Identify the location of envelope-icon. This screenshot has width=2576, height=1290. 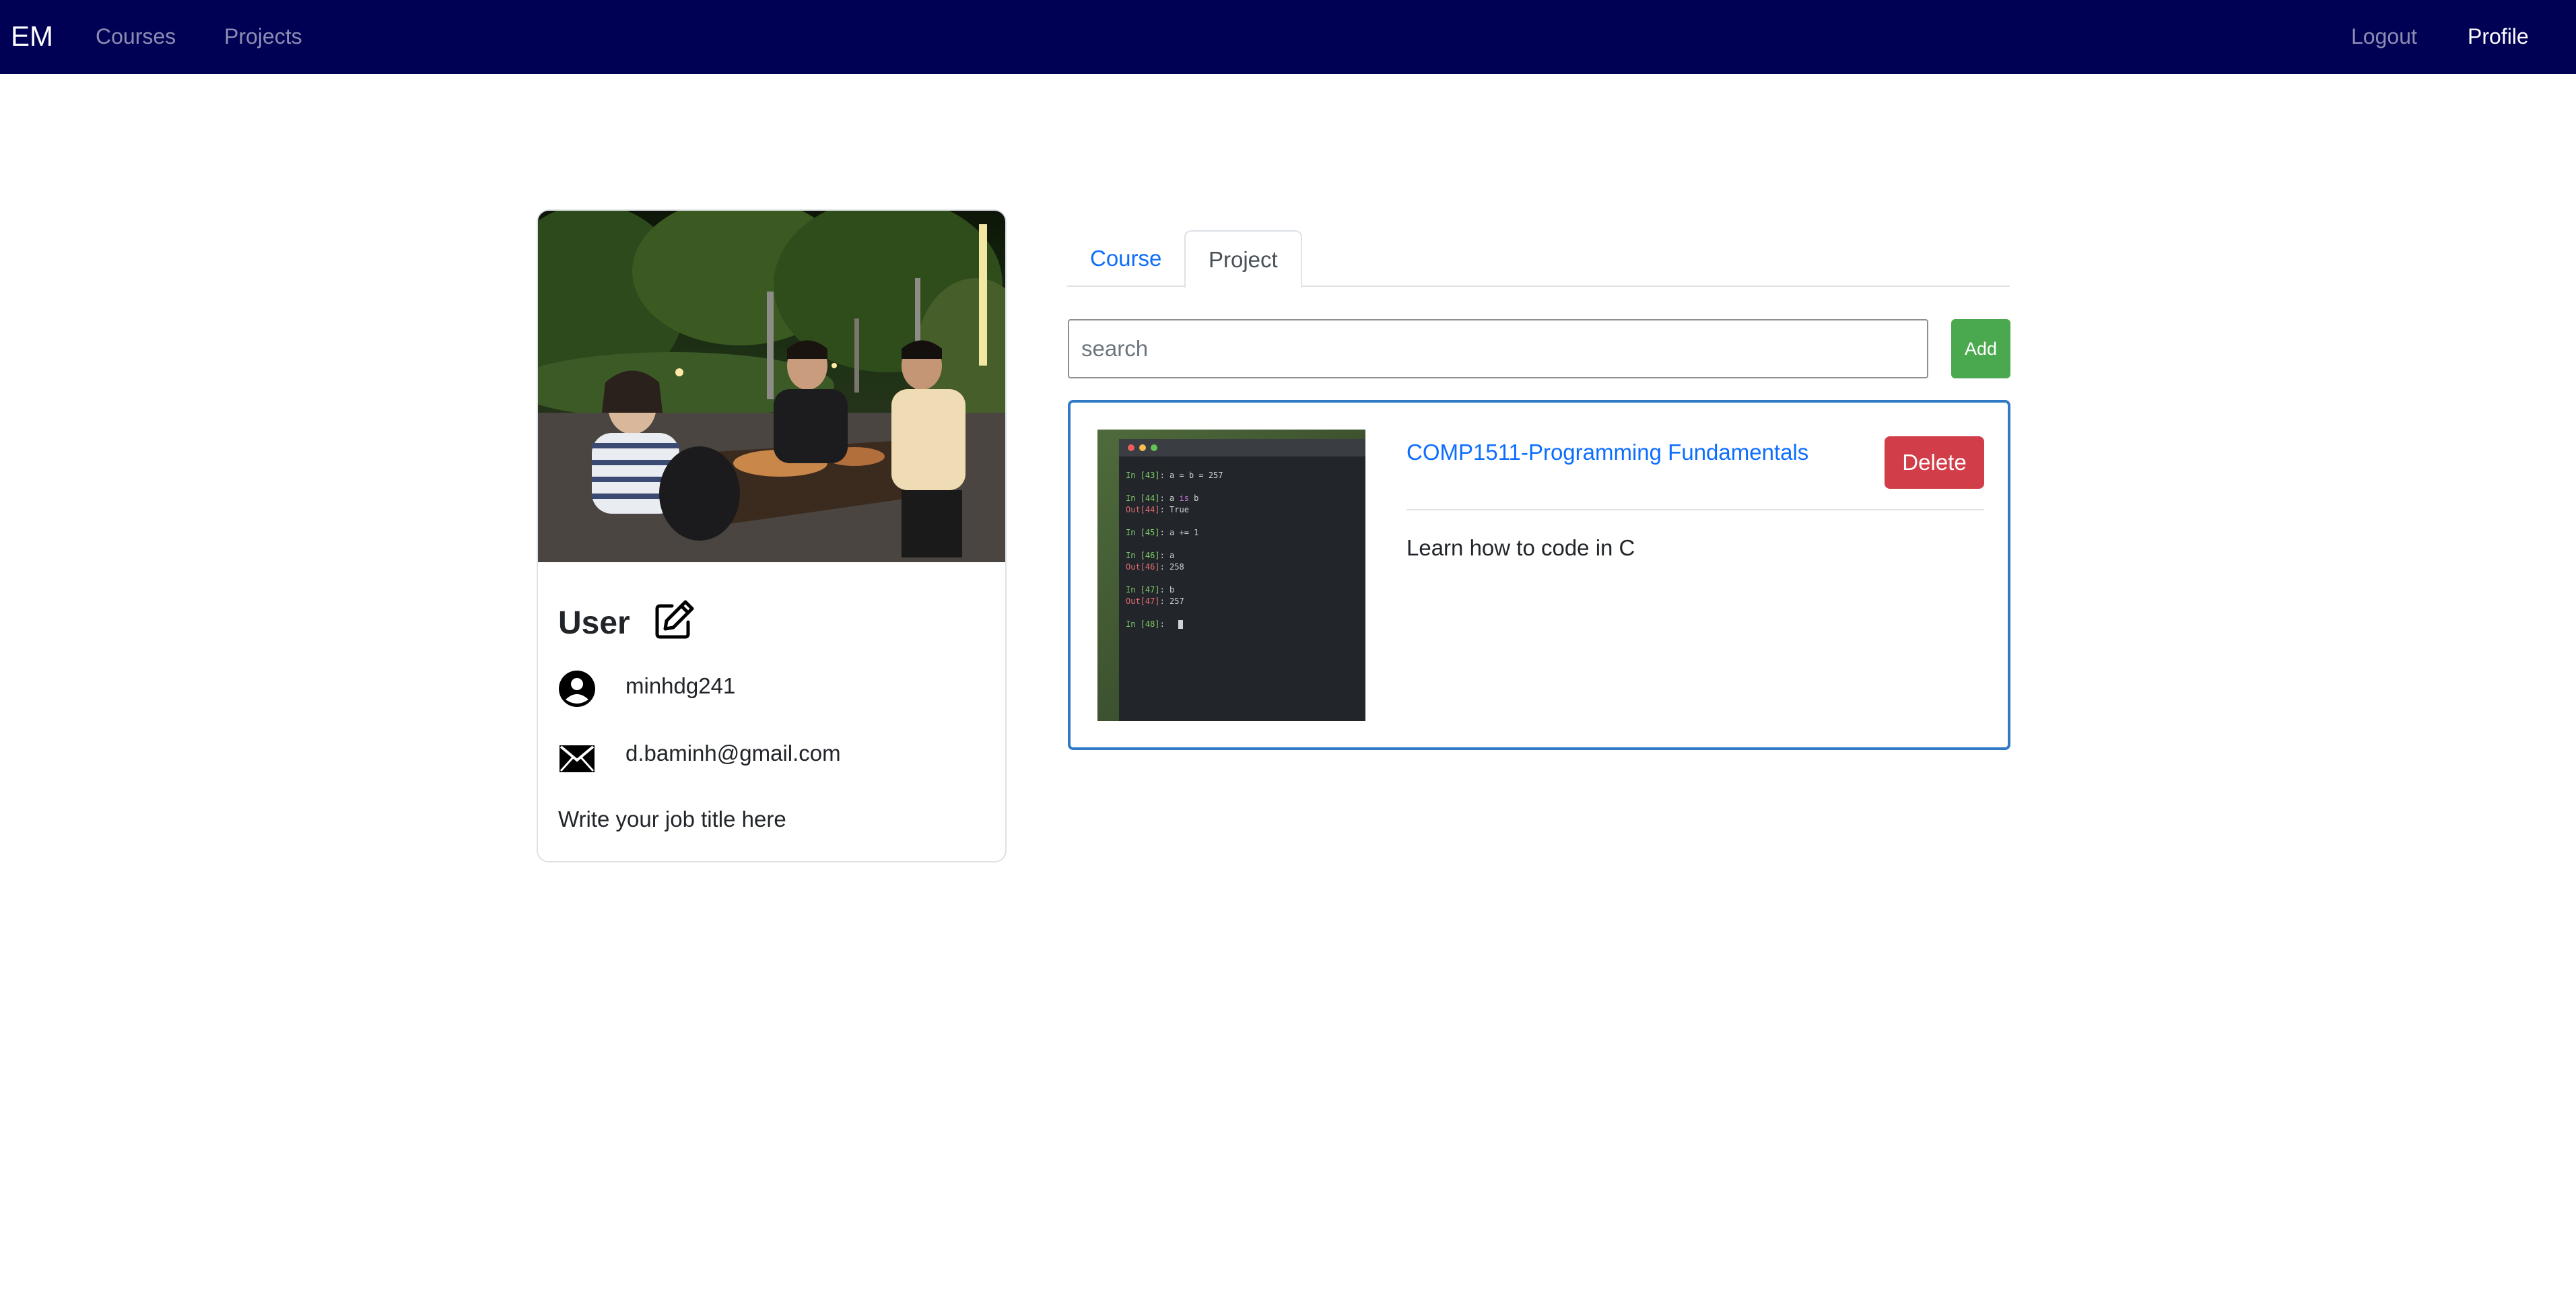
(577, 757).